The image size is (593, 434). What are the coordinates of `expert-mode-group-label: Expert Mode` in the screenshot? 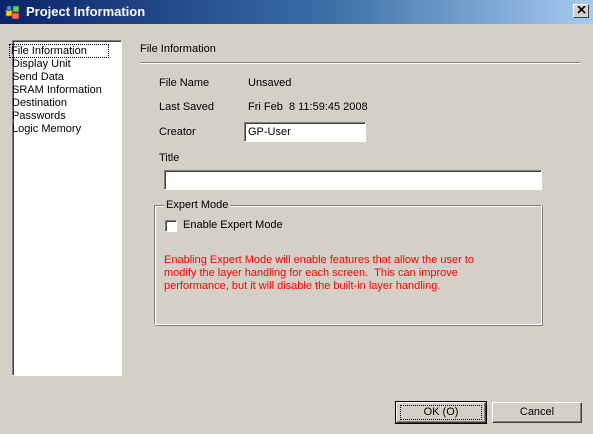 It's located at (197, 205).